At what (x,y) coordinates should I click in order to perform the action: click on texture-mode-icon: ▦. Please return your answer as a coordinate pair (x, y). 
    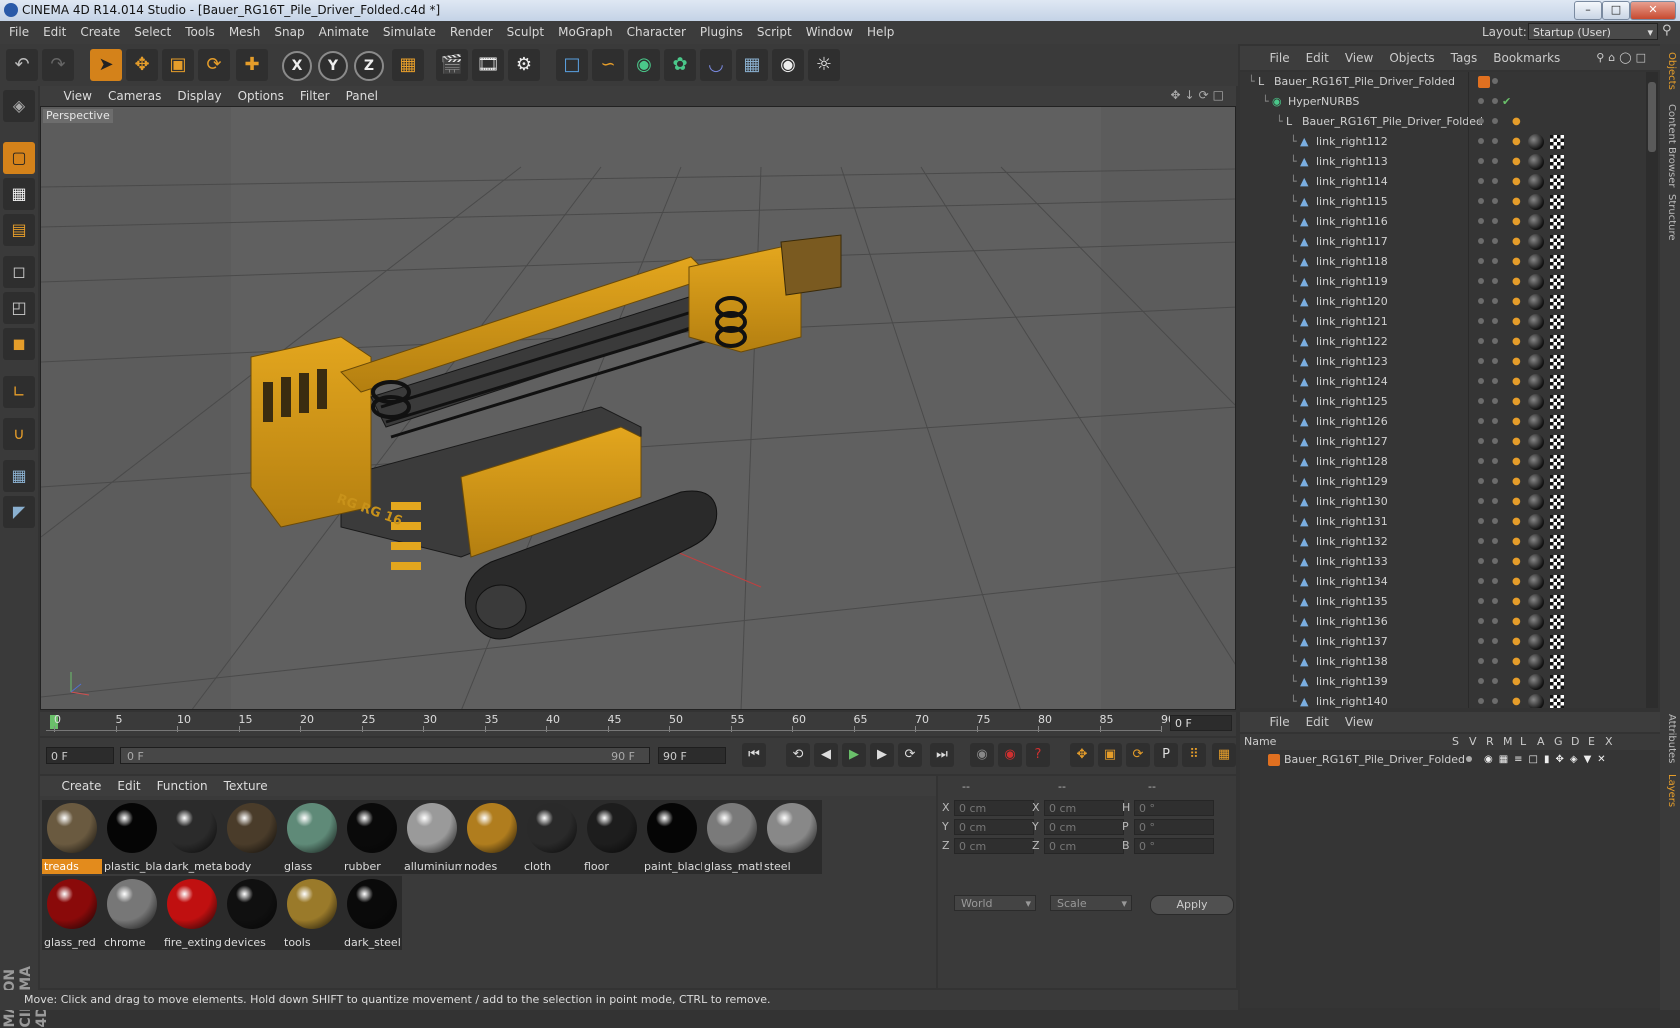
    Looking at the image, I should click on (19, 194).